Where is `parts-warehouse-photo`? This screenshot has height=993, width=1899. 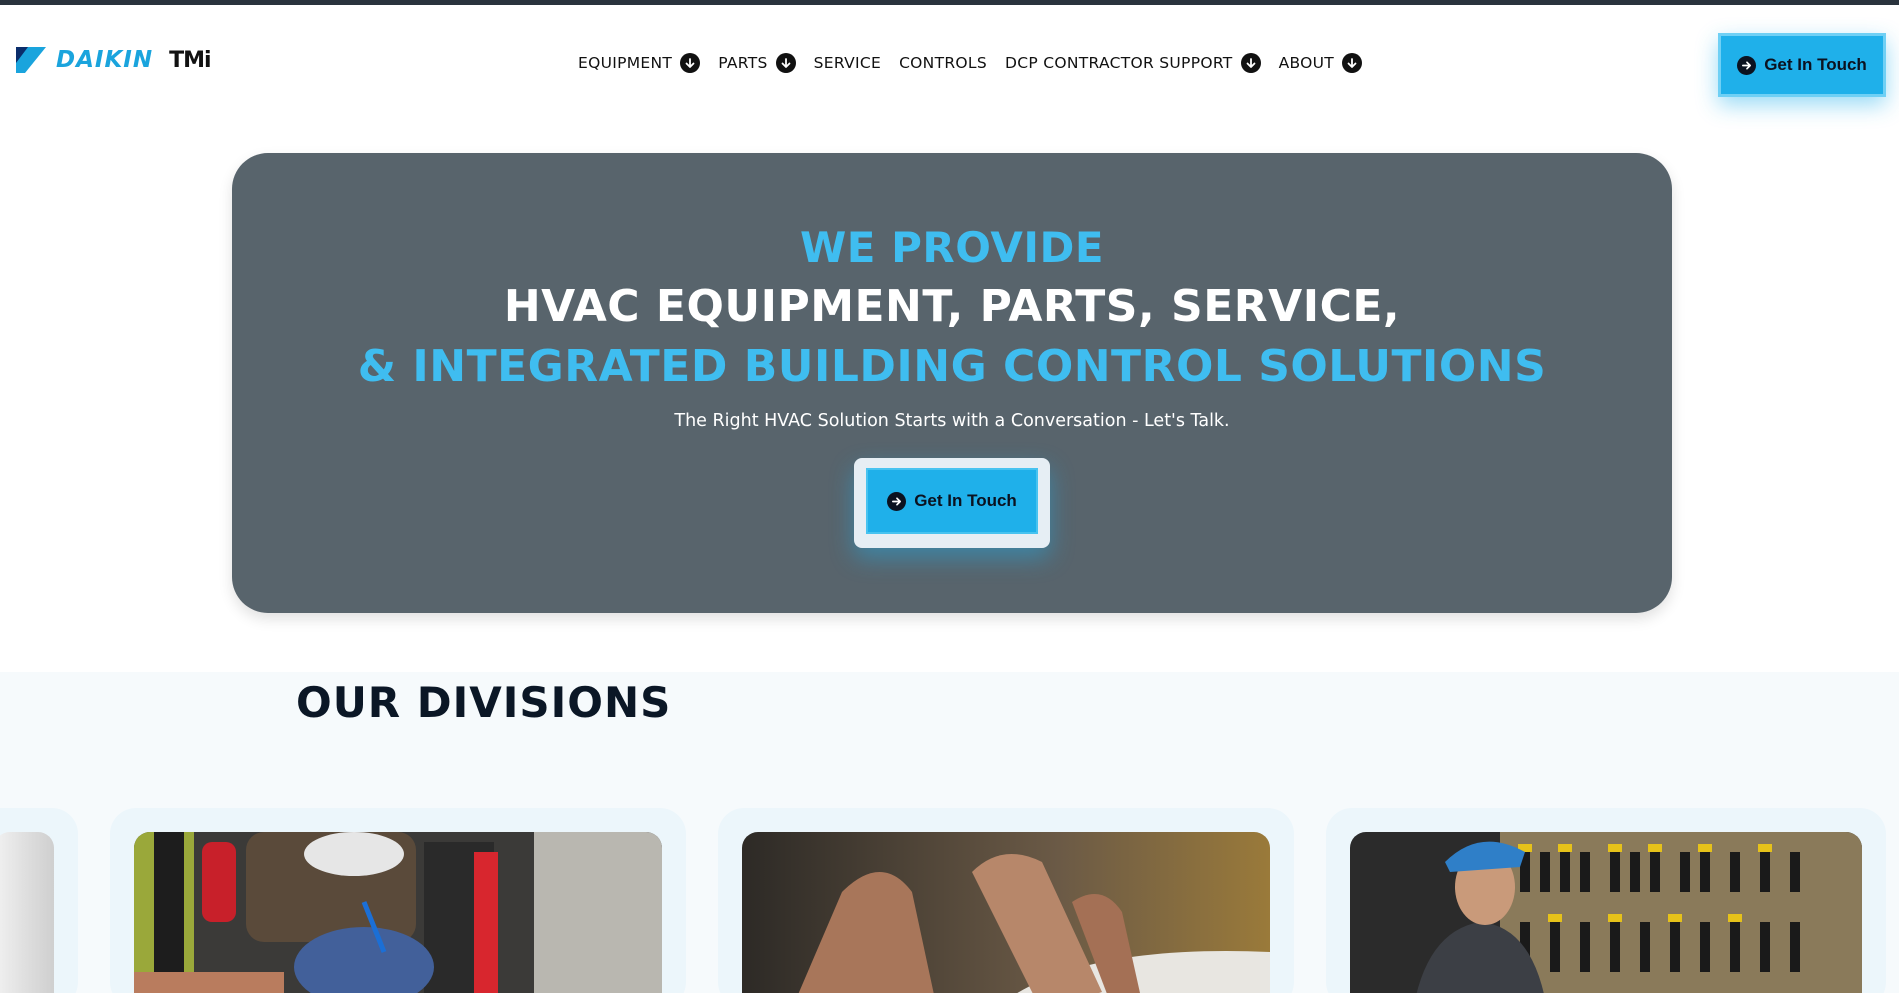
parts-warehouse-photo is located at coordinates (1606, 912).